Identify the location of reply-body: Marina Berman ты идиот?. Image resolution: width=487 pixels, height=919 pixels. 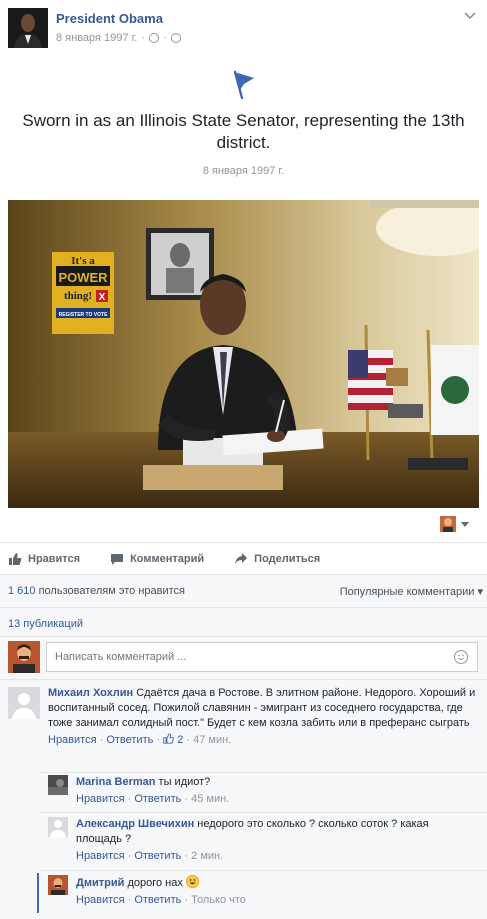
(276, 782).